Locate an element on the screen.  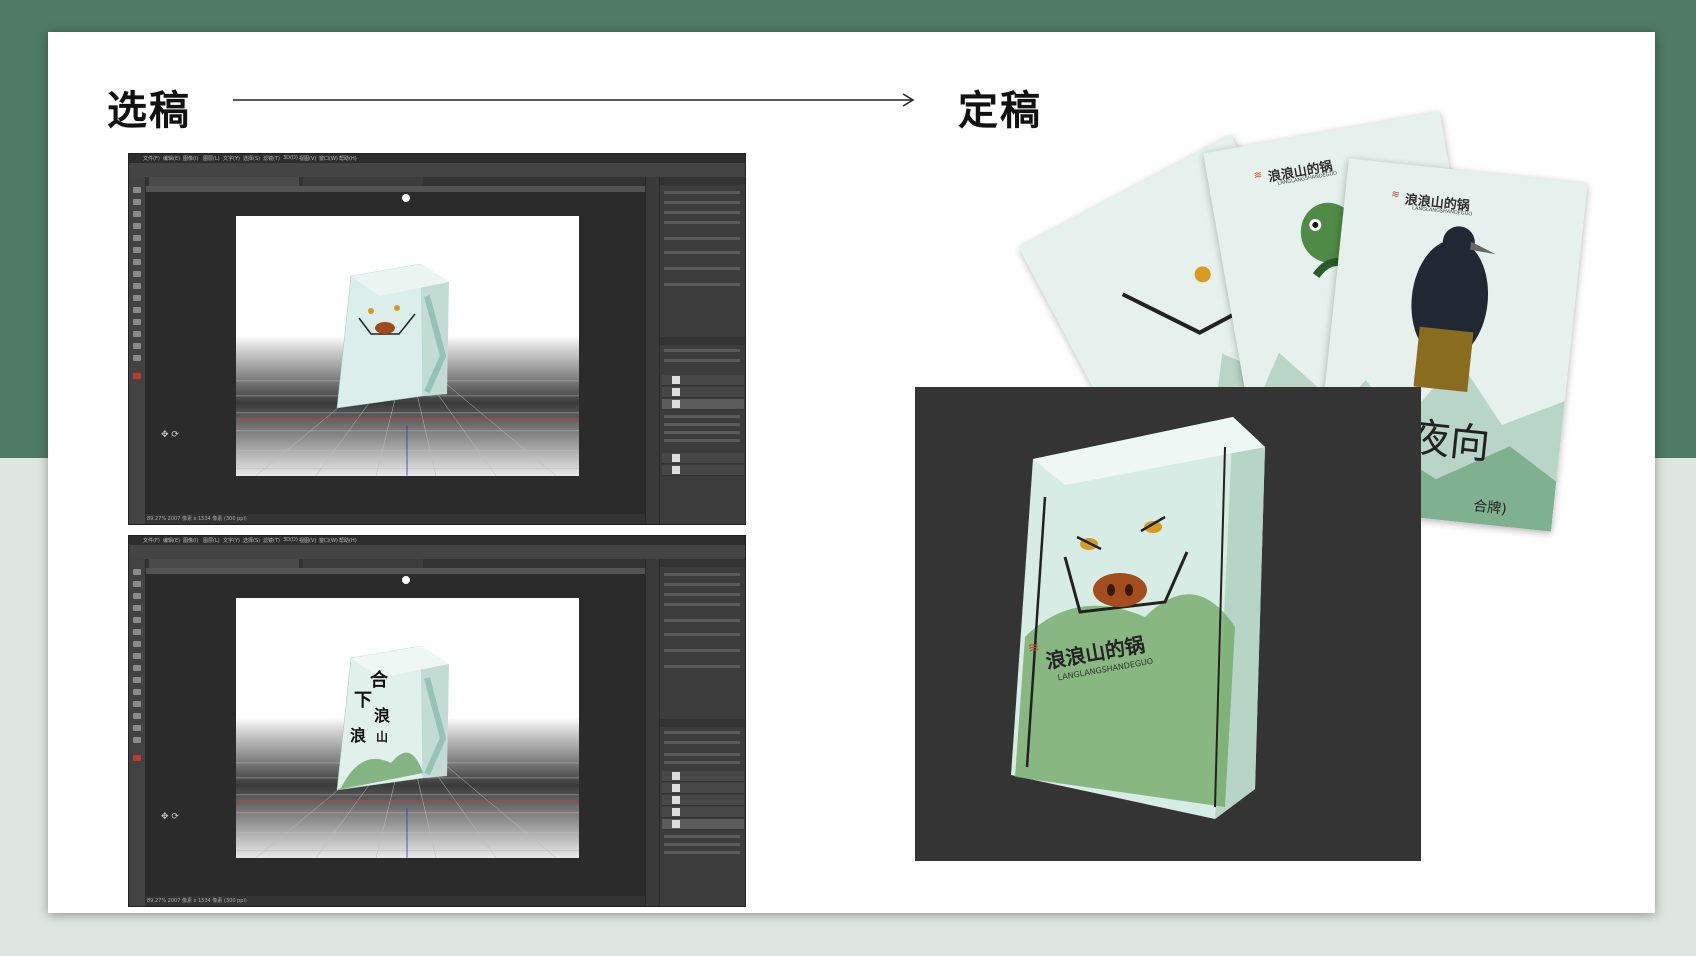
status-text: 89.27% 2007 像素 x 1534 像素 (300 ppi) is located at coordinates (197, 901).